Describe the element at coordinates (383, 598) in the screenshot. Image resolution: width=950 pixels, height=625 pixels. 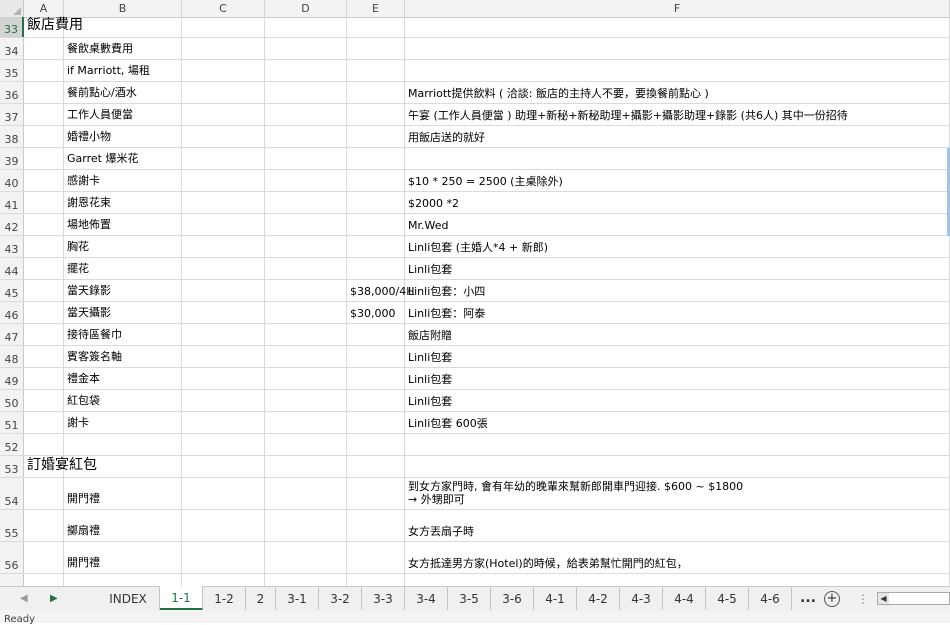
I see `sheet-tab: 3-3` at that location.